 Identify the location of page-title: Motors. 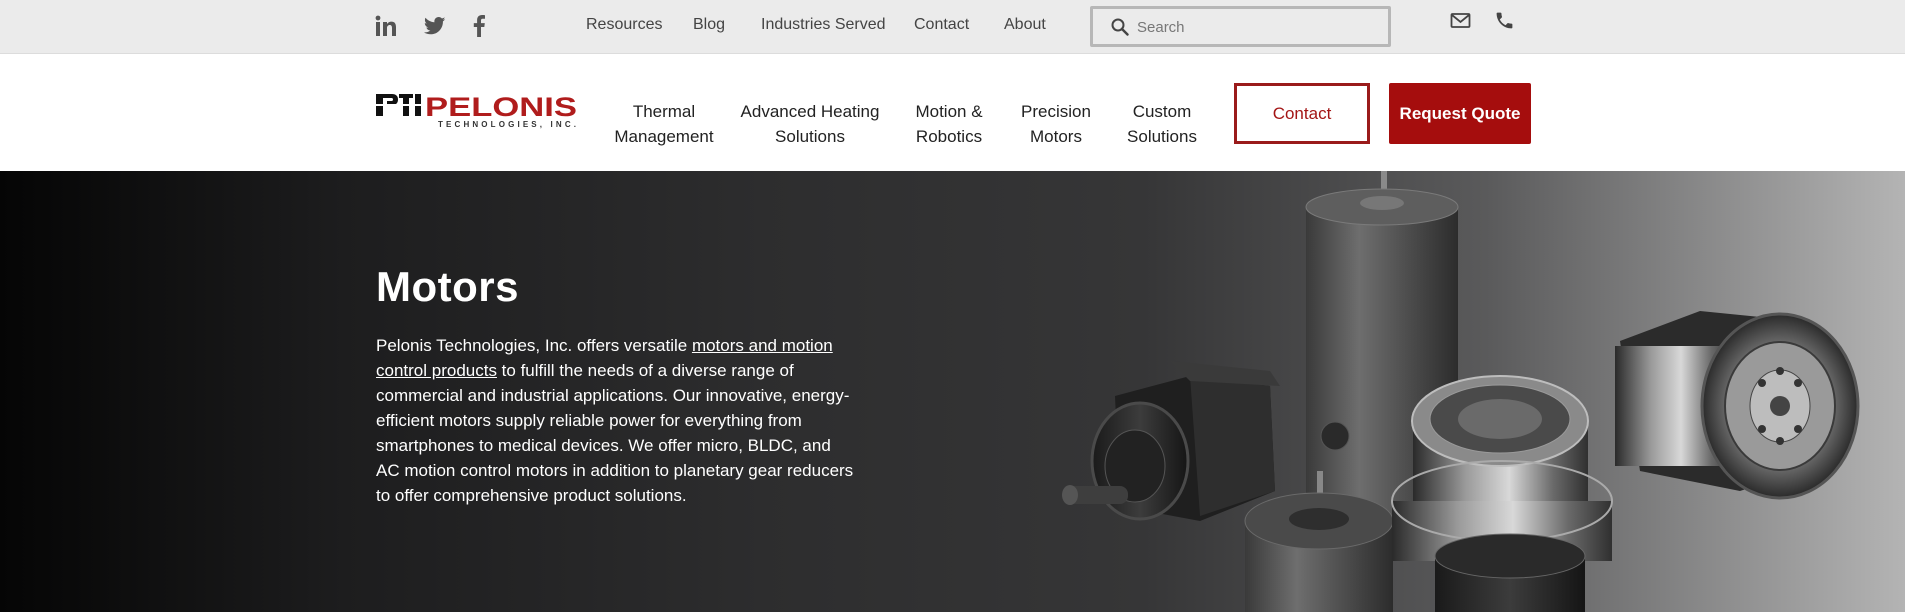
(447, 286).